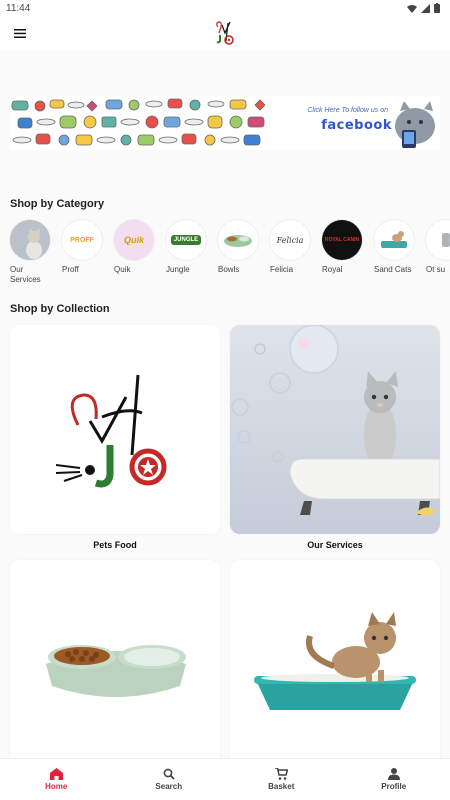  I want to click on category-label: Our Services, so click(25, 274).